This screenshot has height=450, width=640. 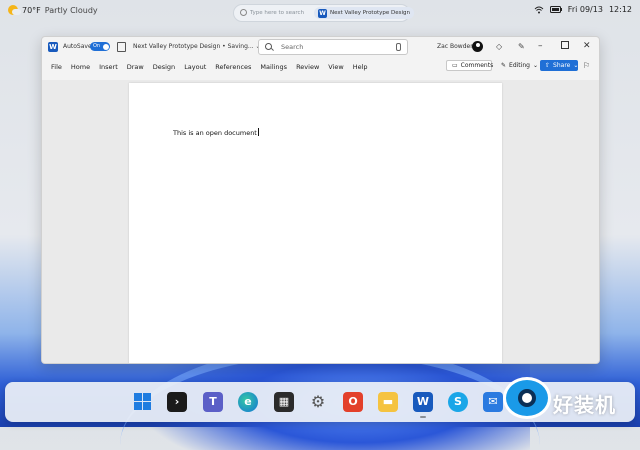 I want to click on premium-diamond-icon: ◇, so click(x=499, y=46).